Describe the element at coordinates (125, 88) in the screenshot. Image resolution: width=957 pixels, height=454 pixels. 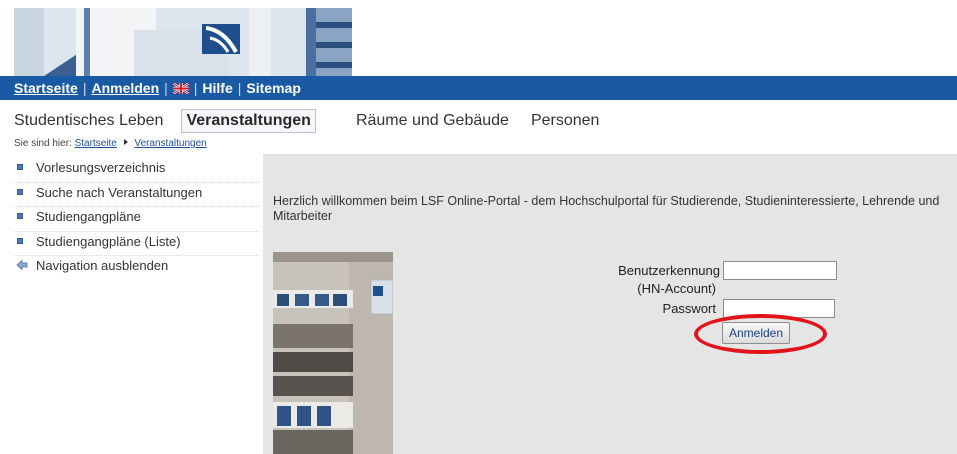
I see `nav-link-anmelden: Anmelden` at that location.